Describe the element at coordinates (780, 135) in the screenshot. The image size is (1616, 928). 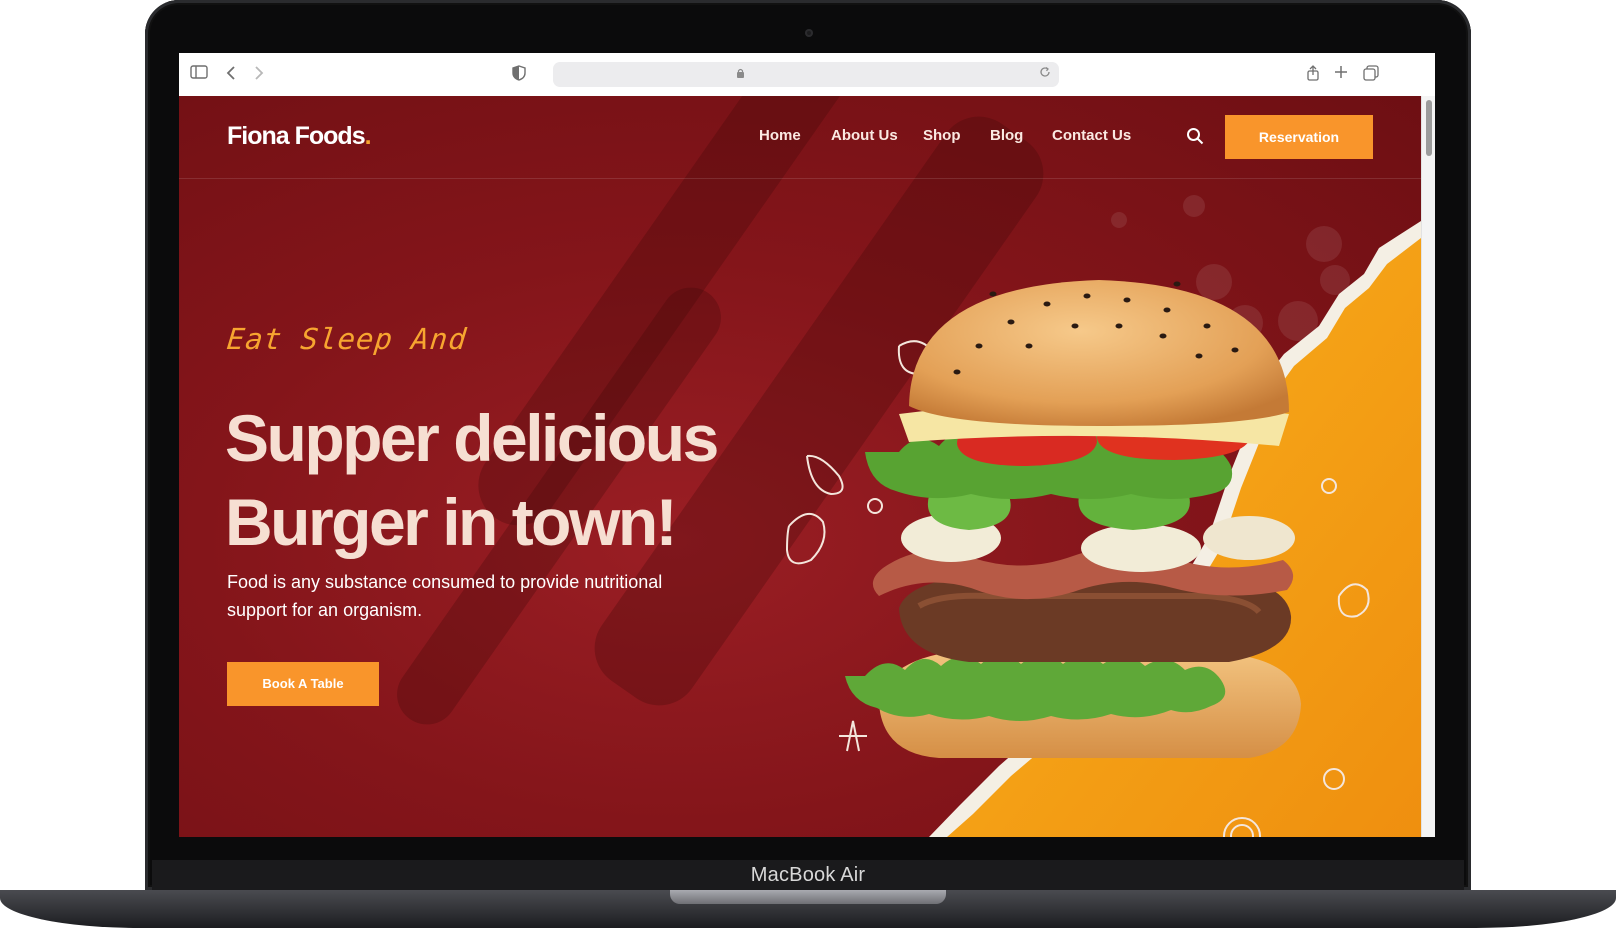
I see `nav-home: Home` at that location.